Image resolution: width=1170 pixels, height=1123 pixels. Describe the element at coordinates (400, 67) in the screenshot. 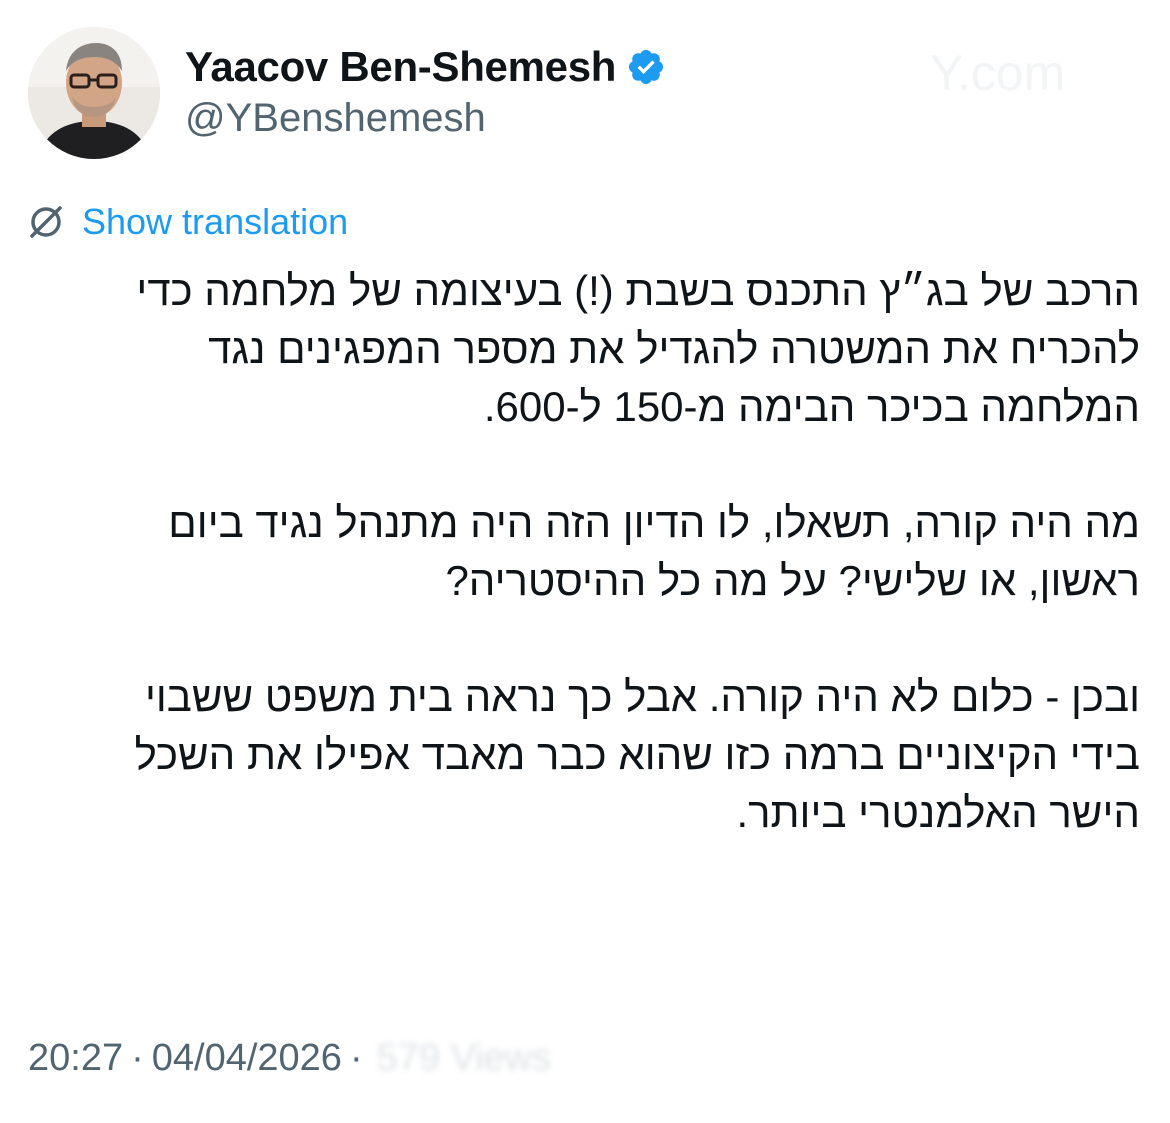

I see `display-name: Yaacov Ben-Shemesh` at that location.